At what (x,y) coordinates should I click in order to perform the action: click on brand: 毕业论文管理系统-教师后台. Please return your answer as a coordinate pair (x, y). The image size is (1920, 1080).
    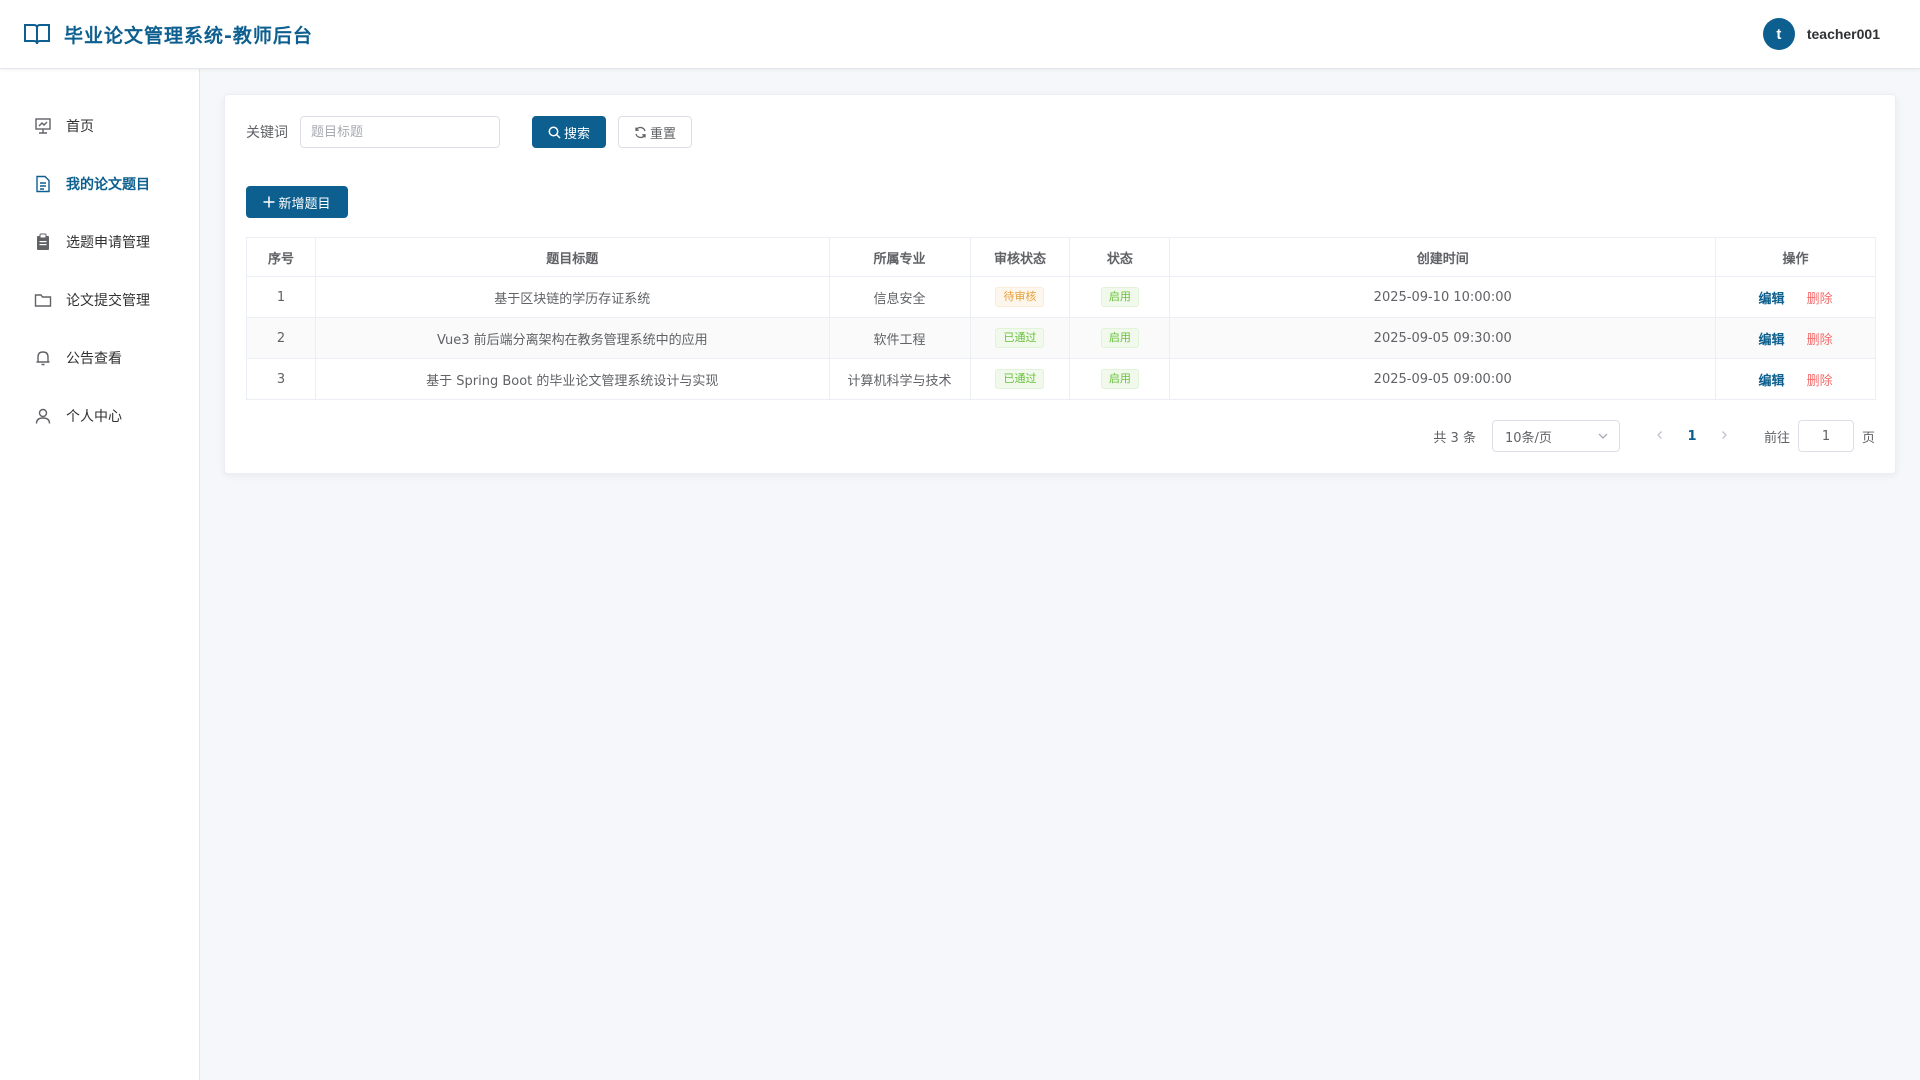
    Looking at the image, I should click on (168, 34).